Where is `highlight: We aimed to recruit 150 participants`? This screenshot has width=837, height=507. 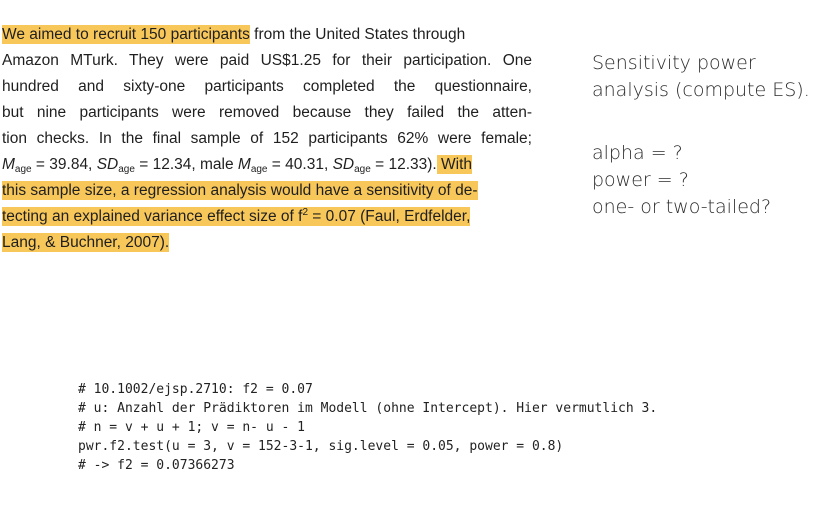 highlight: We aimed to recruit 150 participants is located at coordinates (126, 34).